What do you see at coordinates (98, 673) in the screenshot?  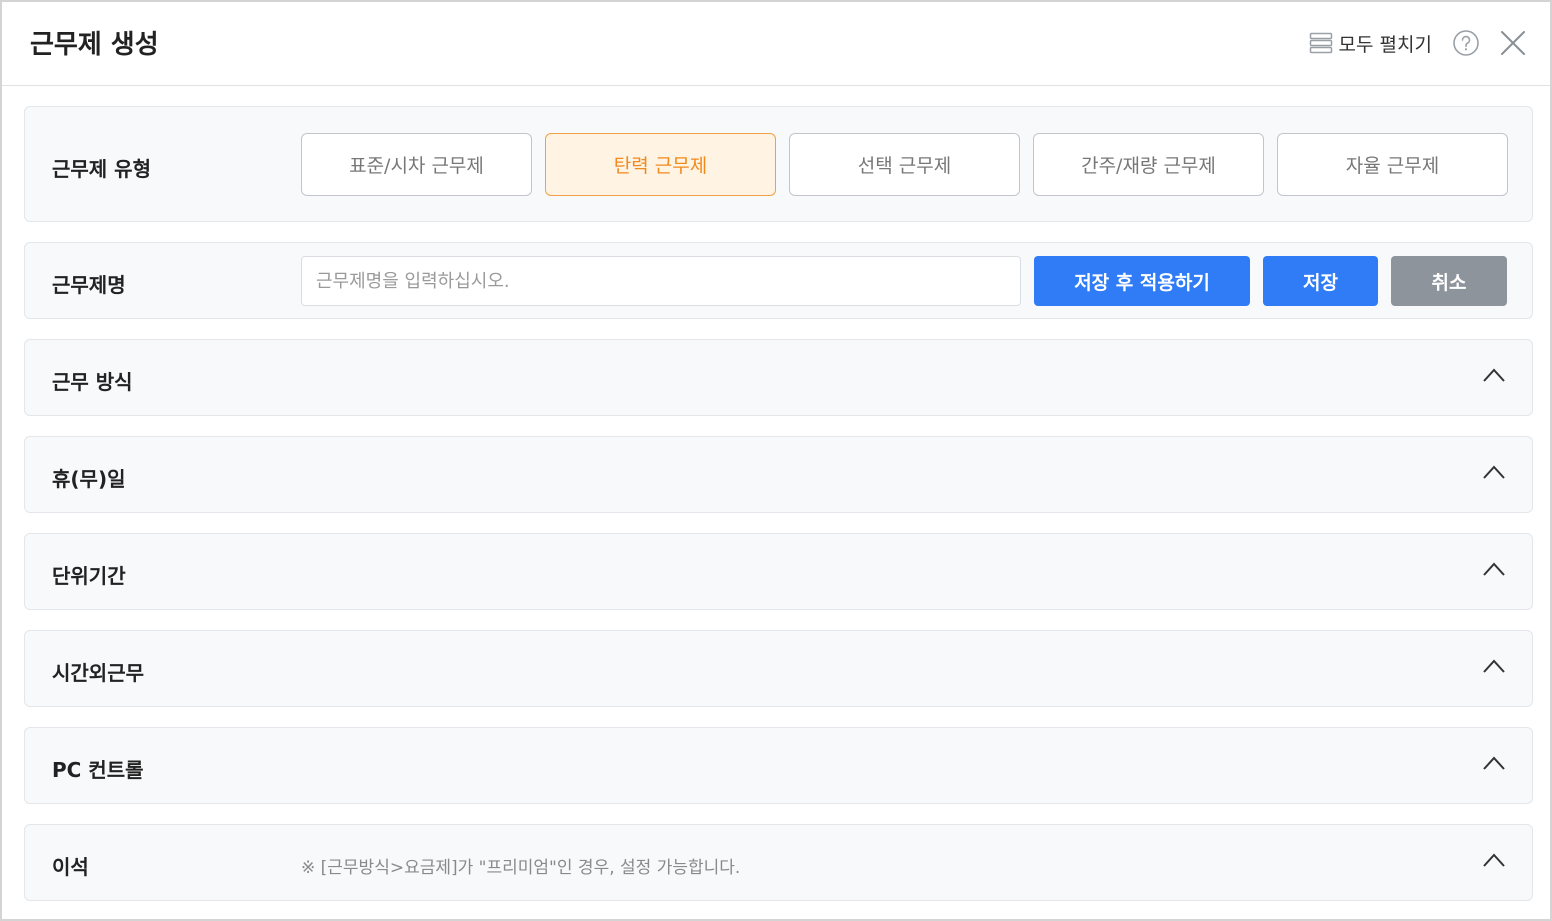 I see `section-label: 시간외근무` at bounding box center [98, 673].